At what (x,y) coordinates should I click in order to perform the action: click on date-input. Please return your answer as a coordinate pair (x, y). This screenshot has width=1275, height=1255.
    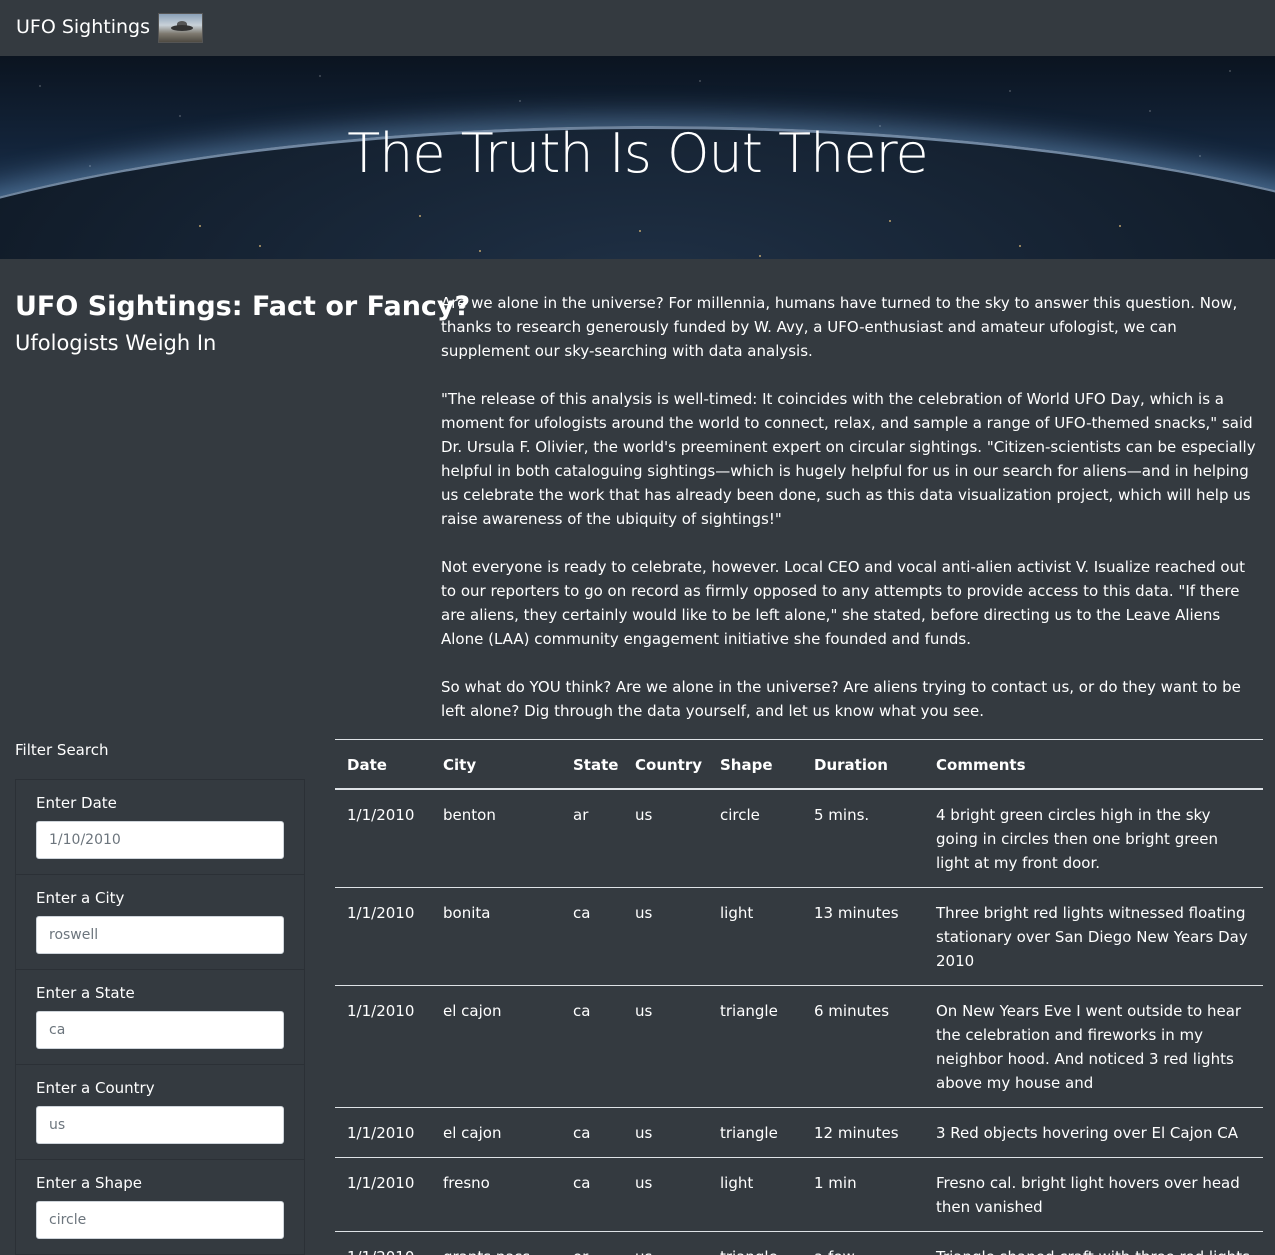
    Looking at the image, I should click on (160, 840).